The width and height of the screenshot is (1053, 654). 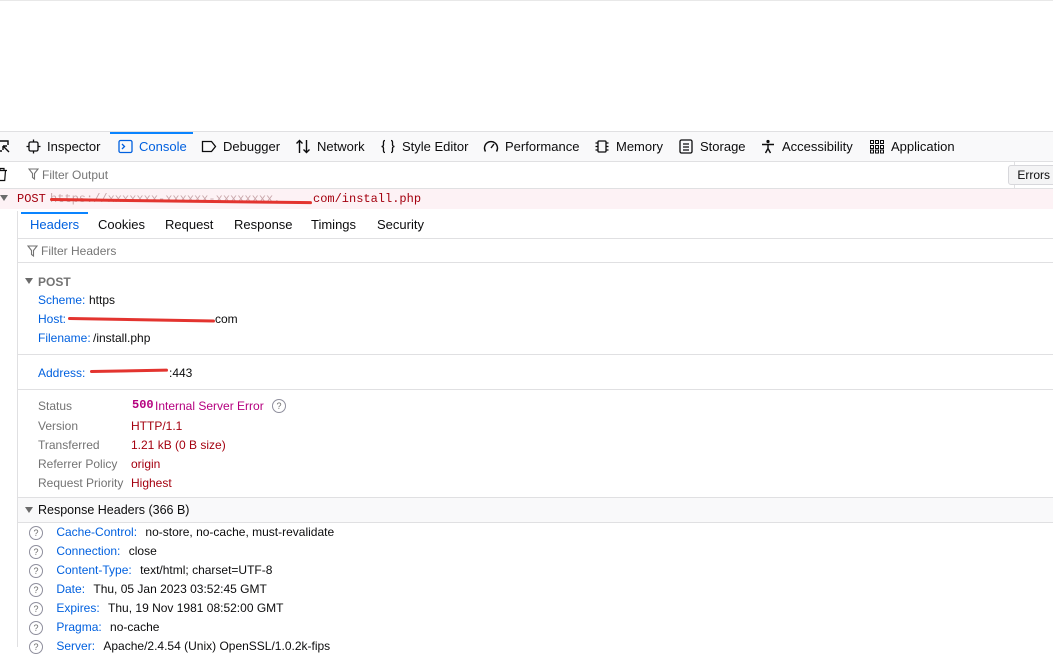 I want to click on header-value: no-cache, so click(x=135, y=627).